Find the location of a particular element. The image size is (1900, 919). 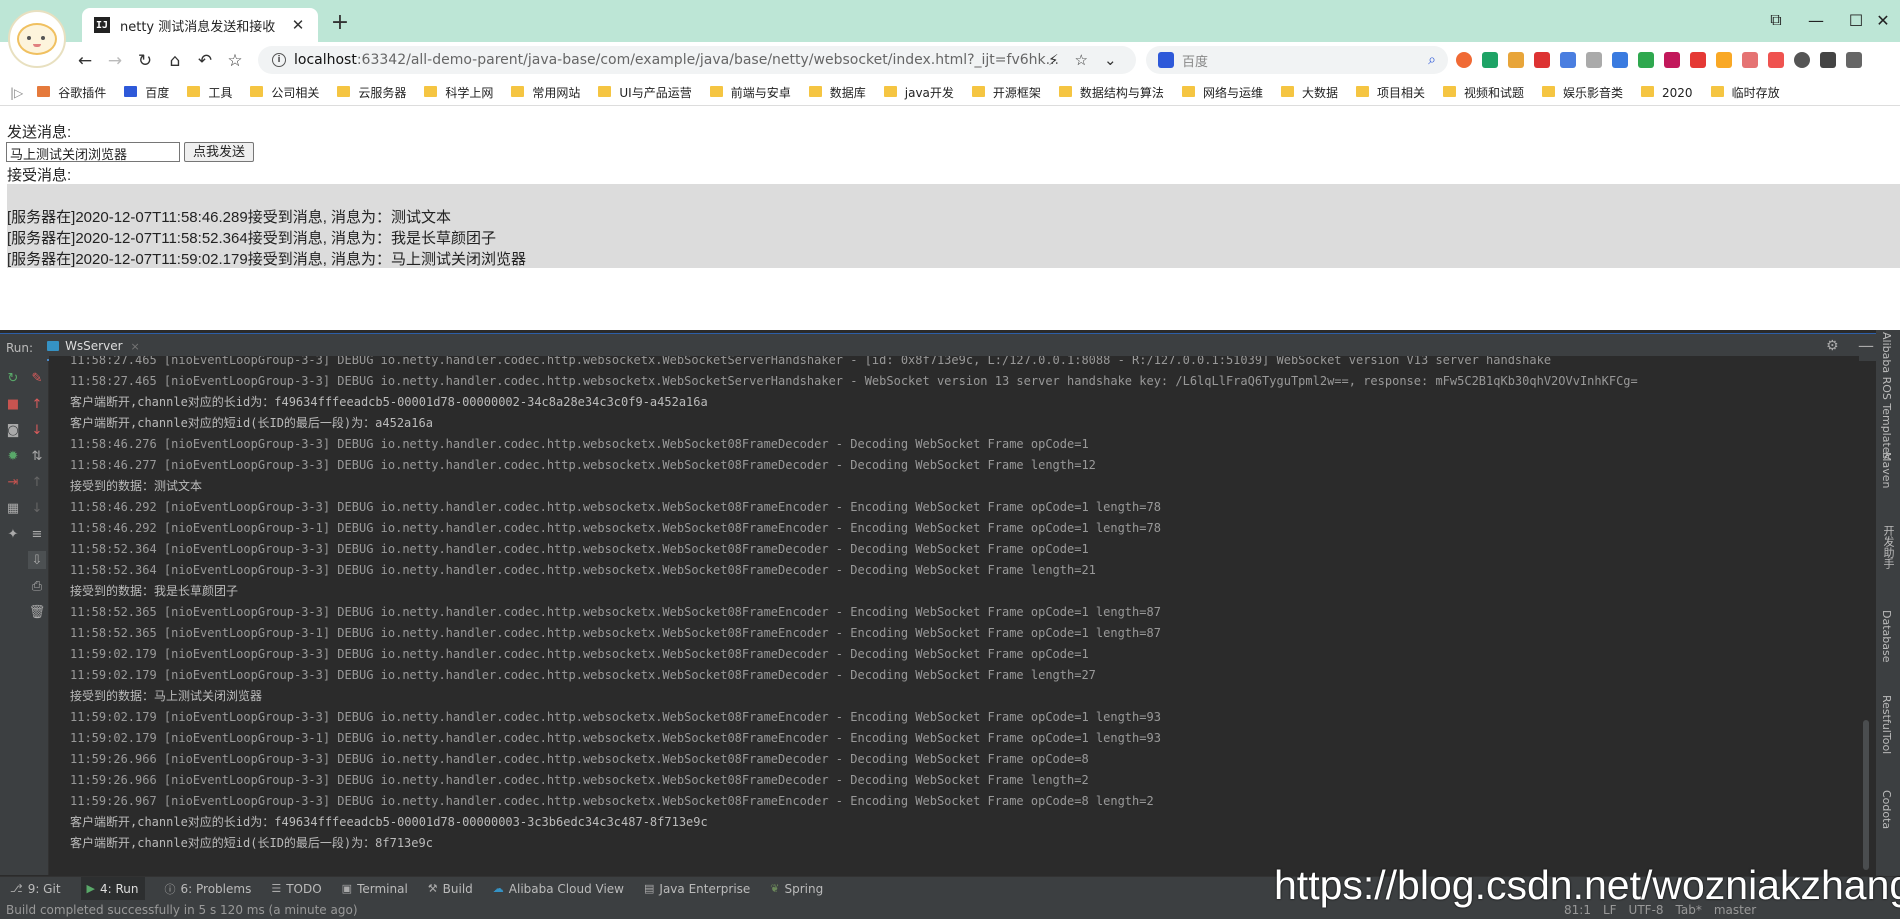

bookmark-folder: 科学上网 is located at coordinates (458, 92).